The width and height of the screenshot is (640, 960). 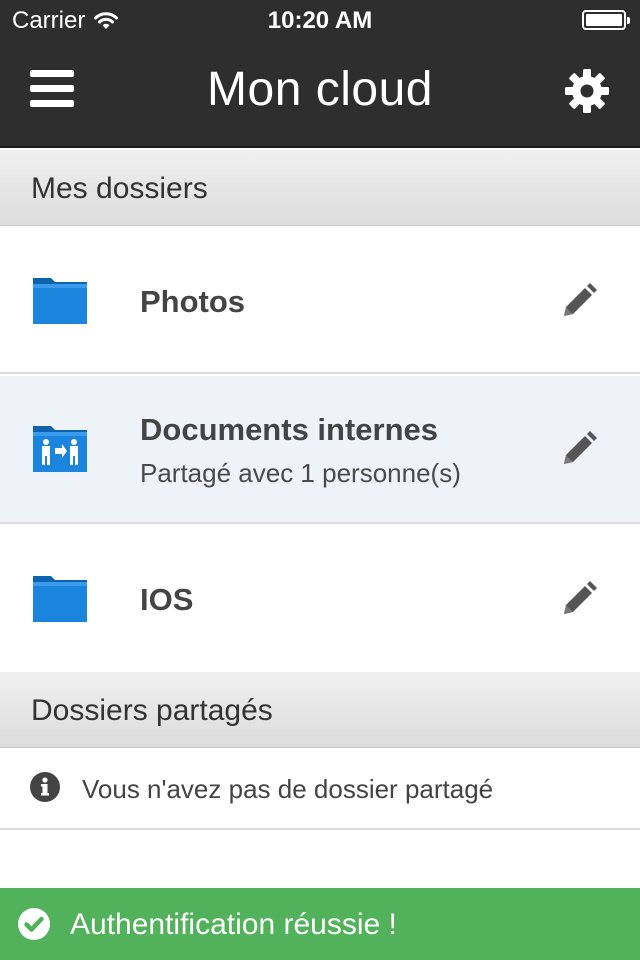 I want to click on toast-message: Authentification réussie !, so click(x=233, y=924).